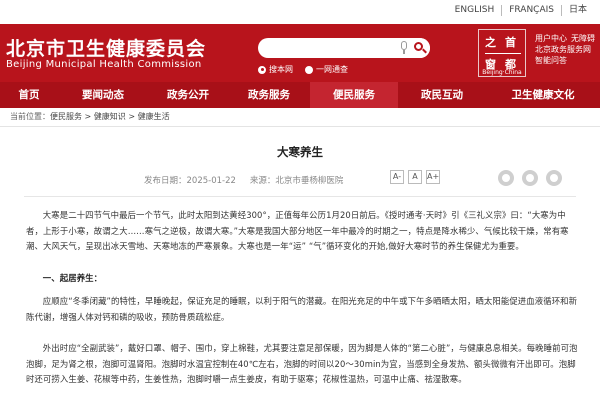 This screenshot has width=600, height=400. I want to click on link-accessibility: 无障碍, so click(583, 38).